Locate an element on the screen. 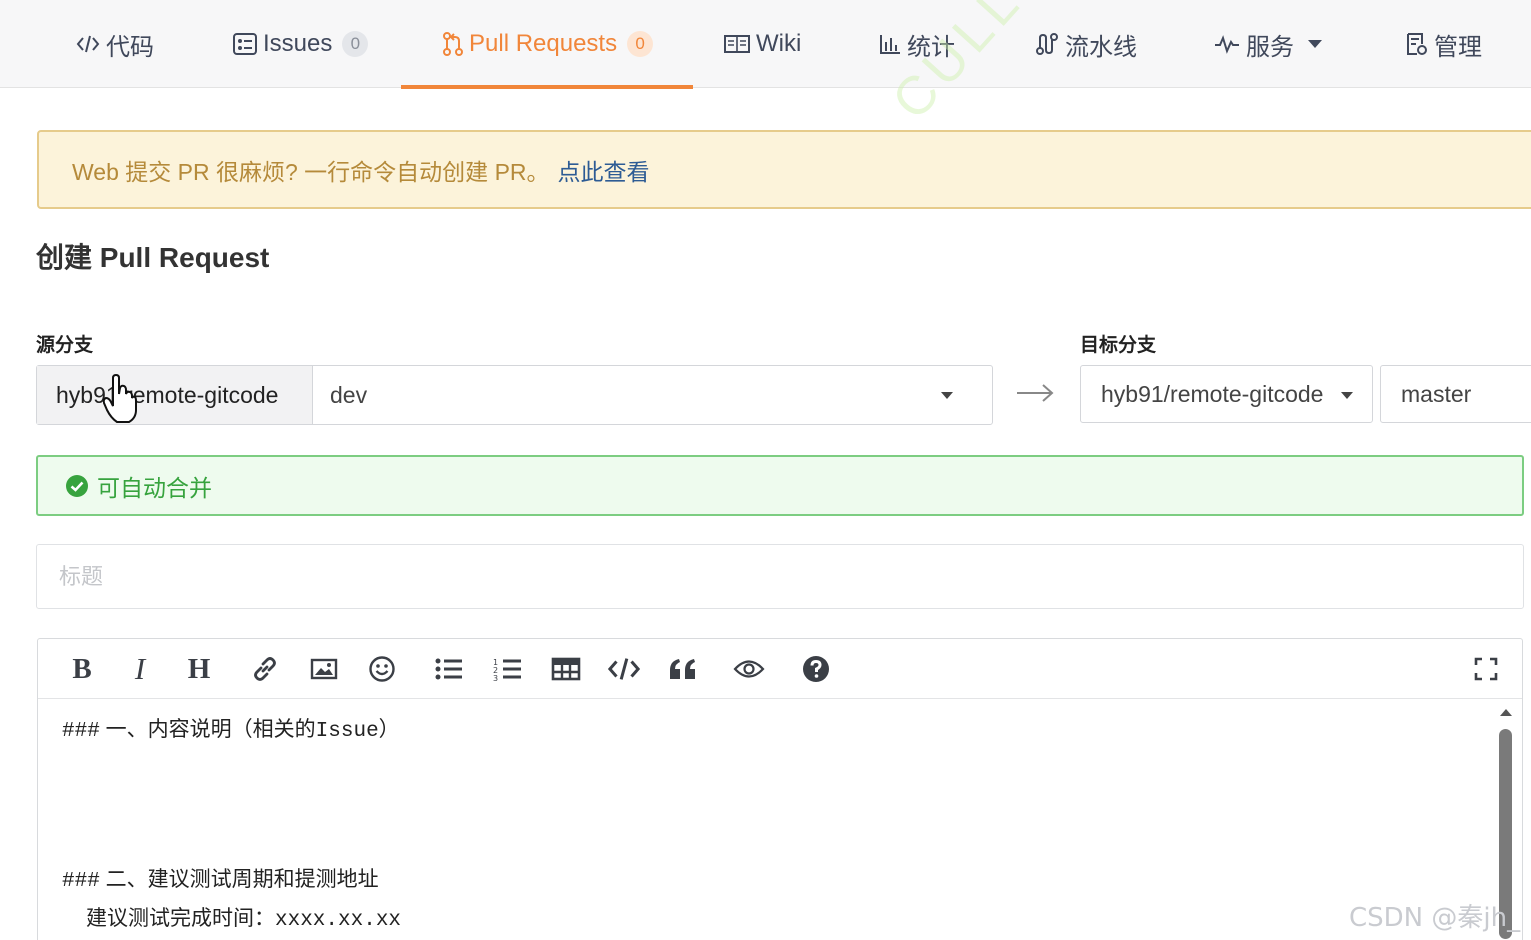  wiki-icon is located at coordinates (737, 44).